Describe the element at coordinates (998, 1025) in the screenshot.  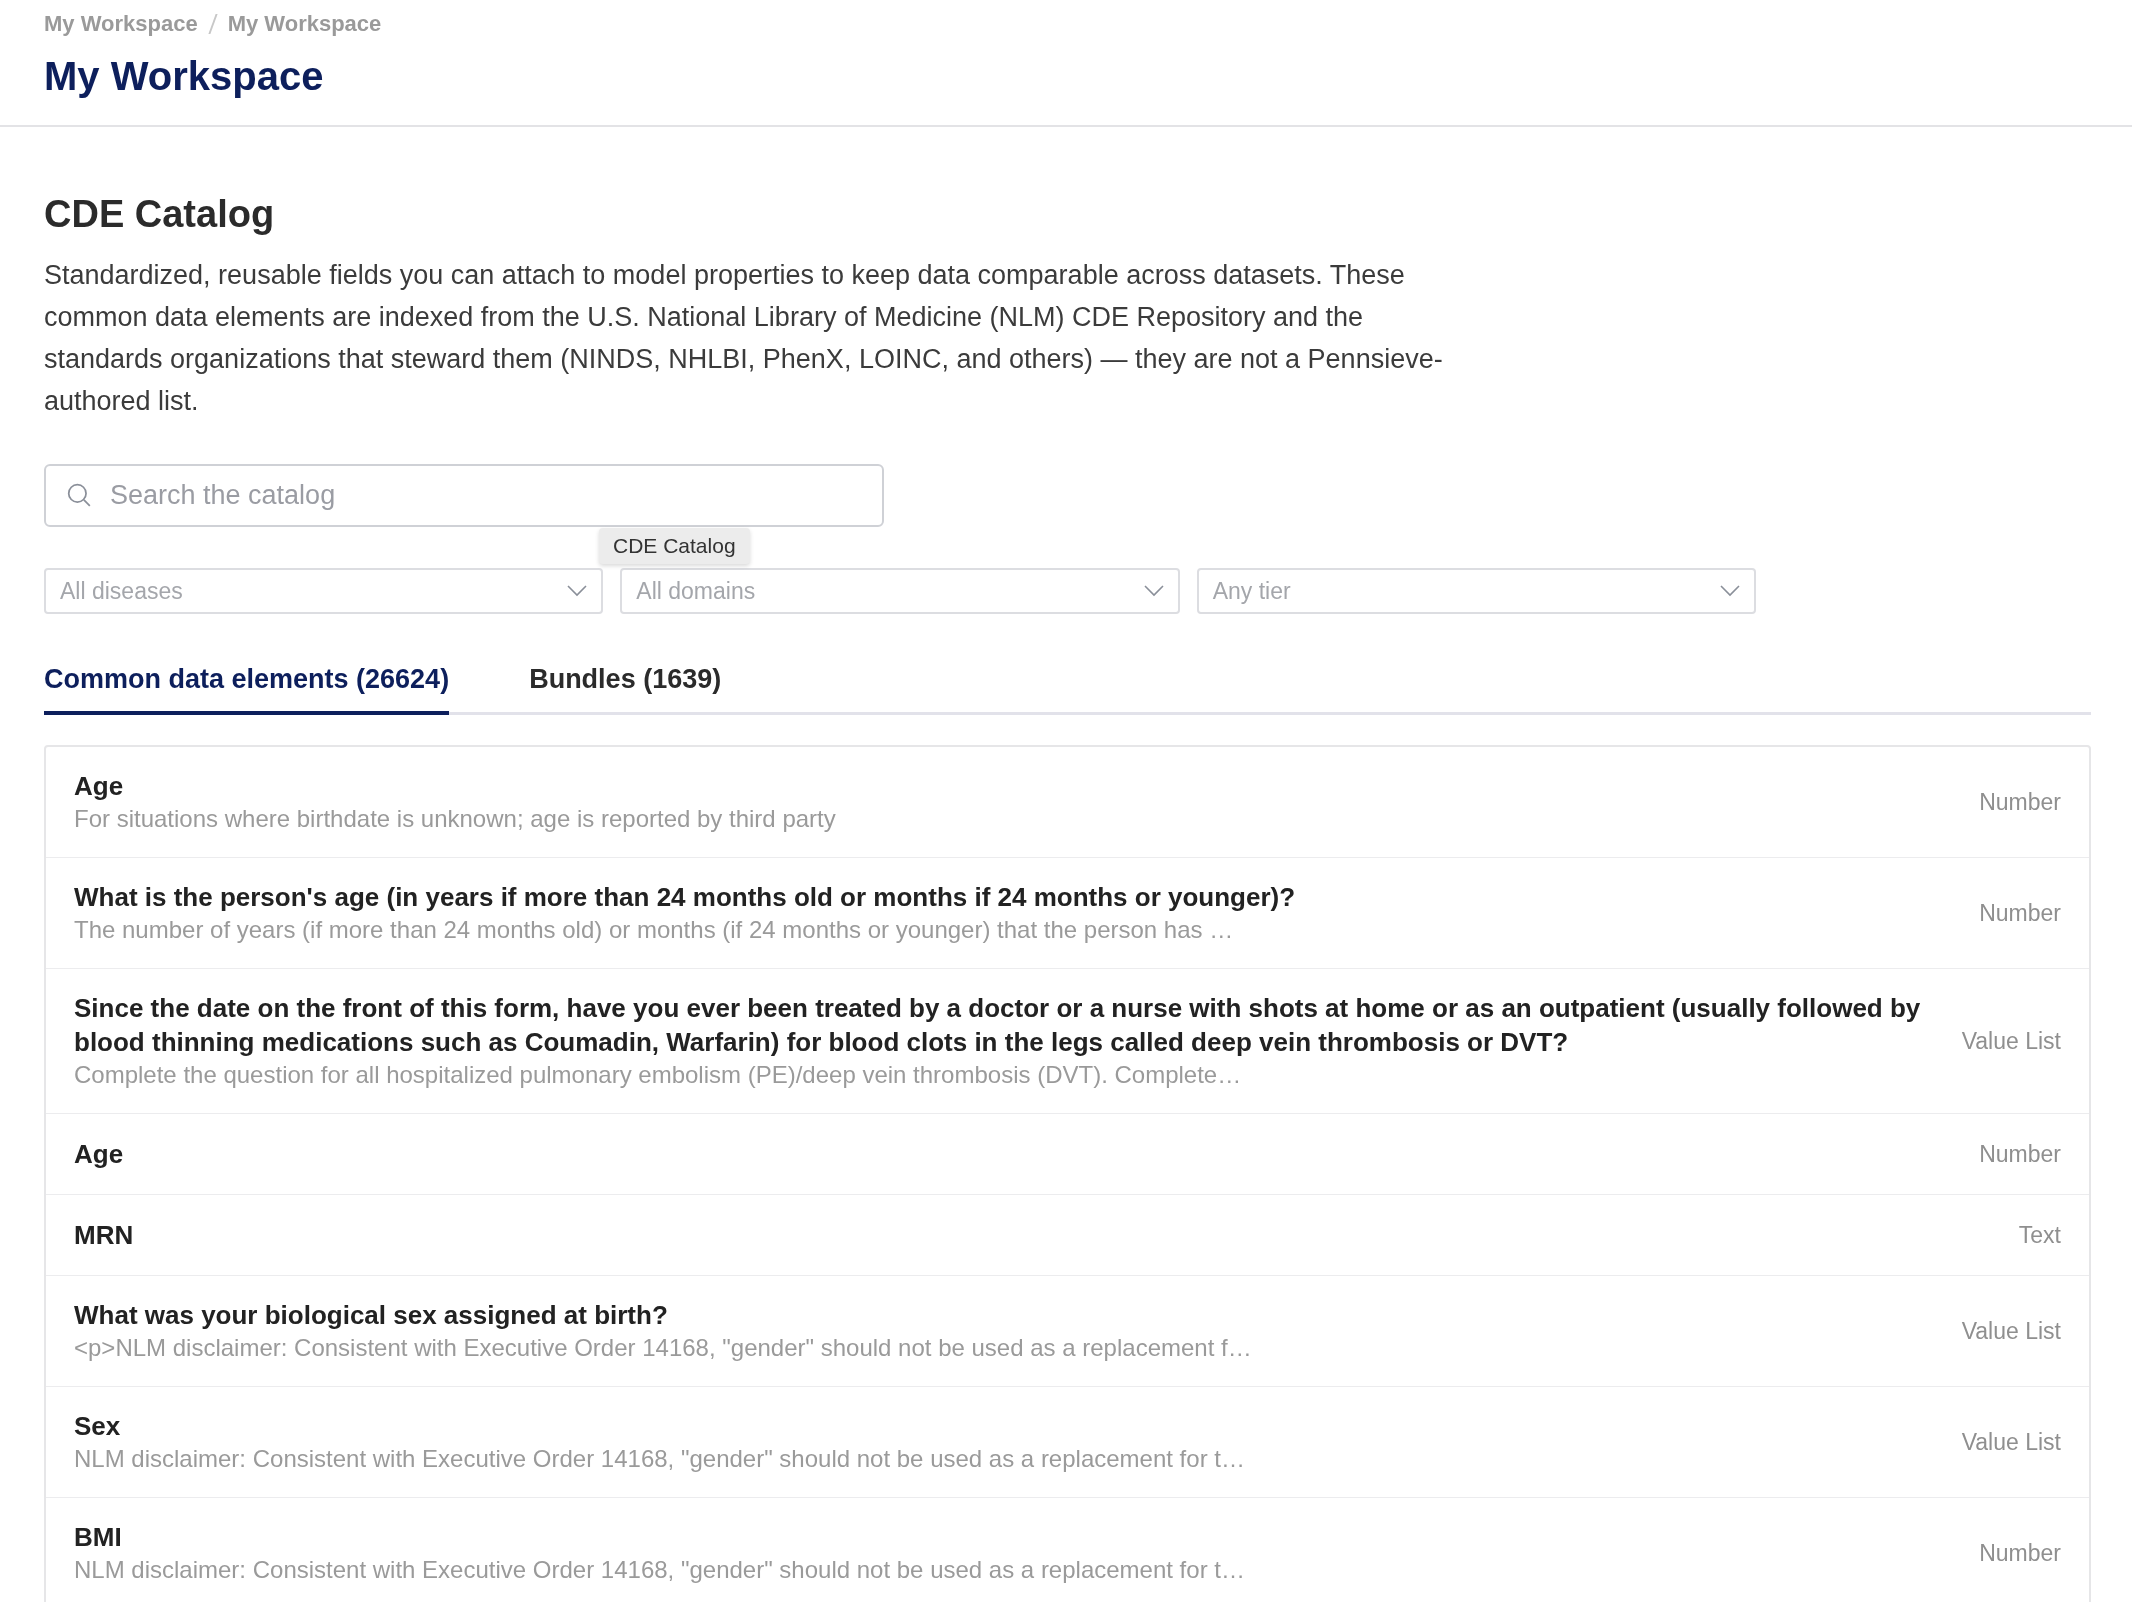
I see `element-title: Since the date on the front of this form, have you ever been treated by a doctor or a nurse with shots at home or as an outpatient (usually followed by blood thinning medications such as Coumadin, Warfarin) for blood clots in the legs called deep vein thrombosis or DVT?` at that location.